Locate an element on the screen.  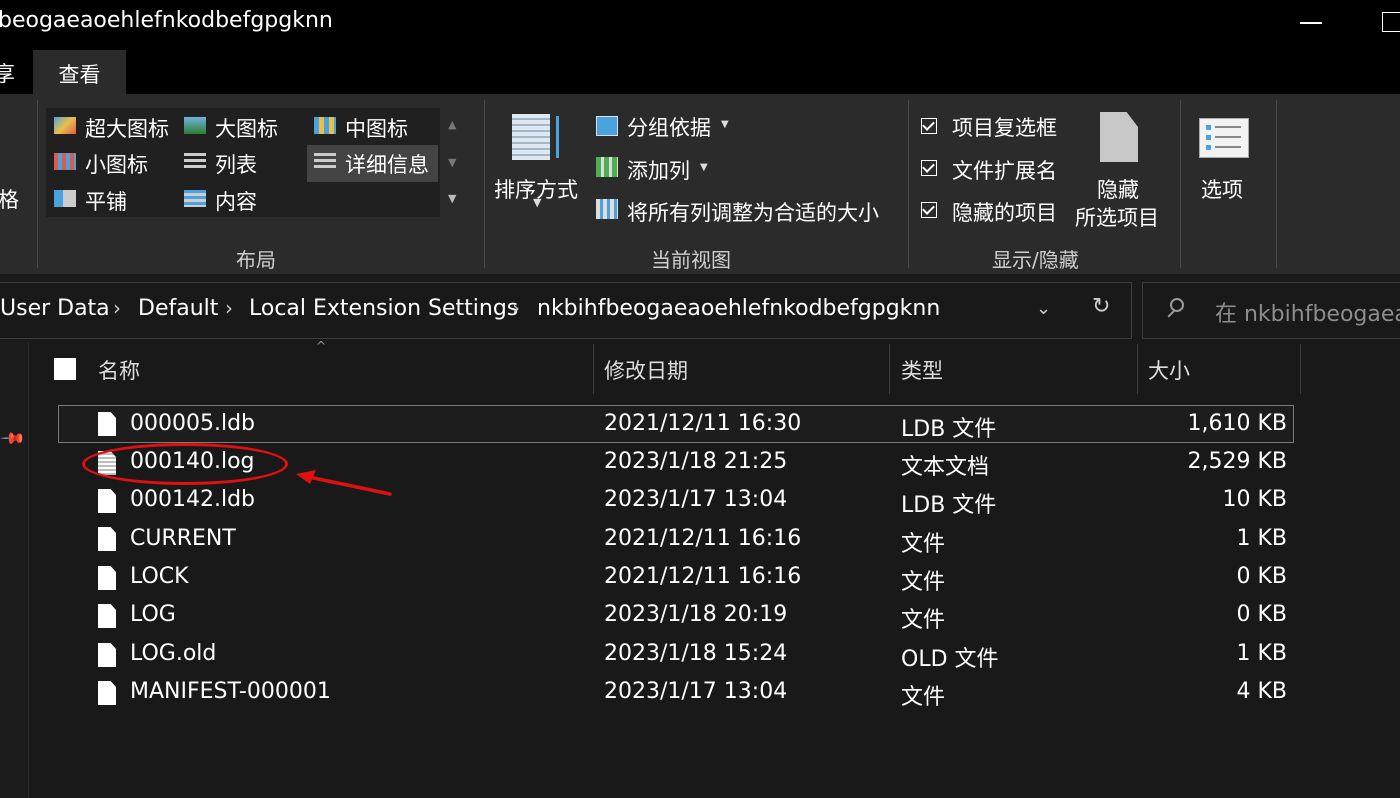
window-title: beogaeaoehlefnkodbefgpgknn is located at coordinates (166, 20).